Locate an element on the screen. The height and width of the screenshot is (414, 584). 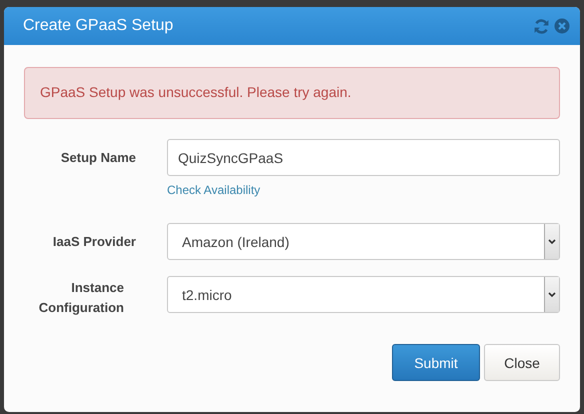
select-dropdown: Amazon (Ireland) is located at coordinates (363, 241).